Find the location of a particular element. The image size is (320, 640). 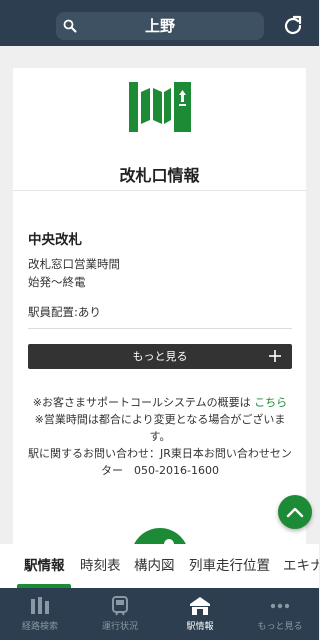

staff-status: 駅員配置:あり is located at coordinates (64, 312).